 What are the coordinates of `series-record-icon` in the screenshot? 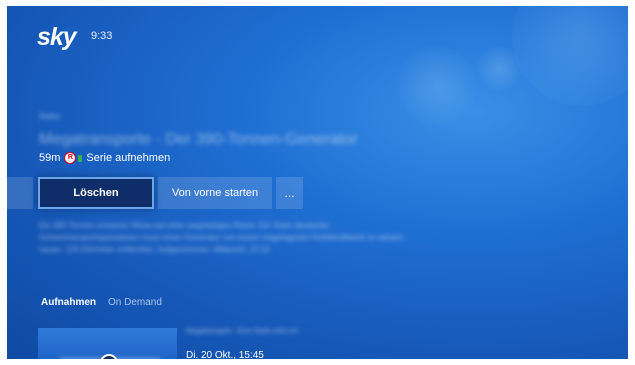 It's located at (80, 158).